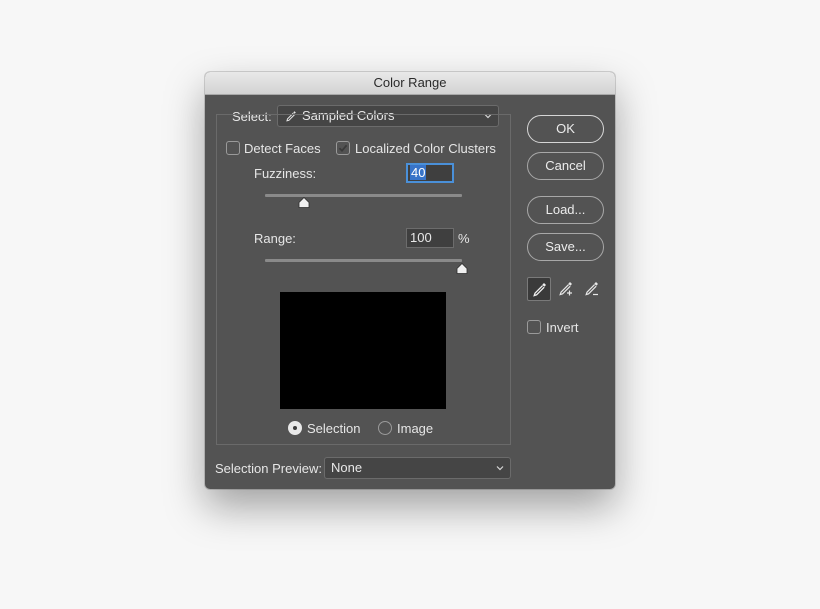 This screenshot has width=820, height=609. I want to click on add-to-sample-tool, so click(566, 289).